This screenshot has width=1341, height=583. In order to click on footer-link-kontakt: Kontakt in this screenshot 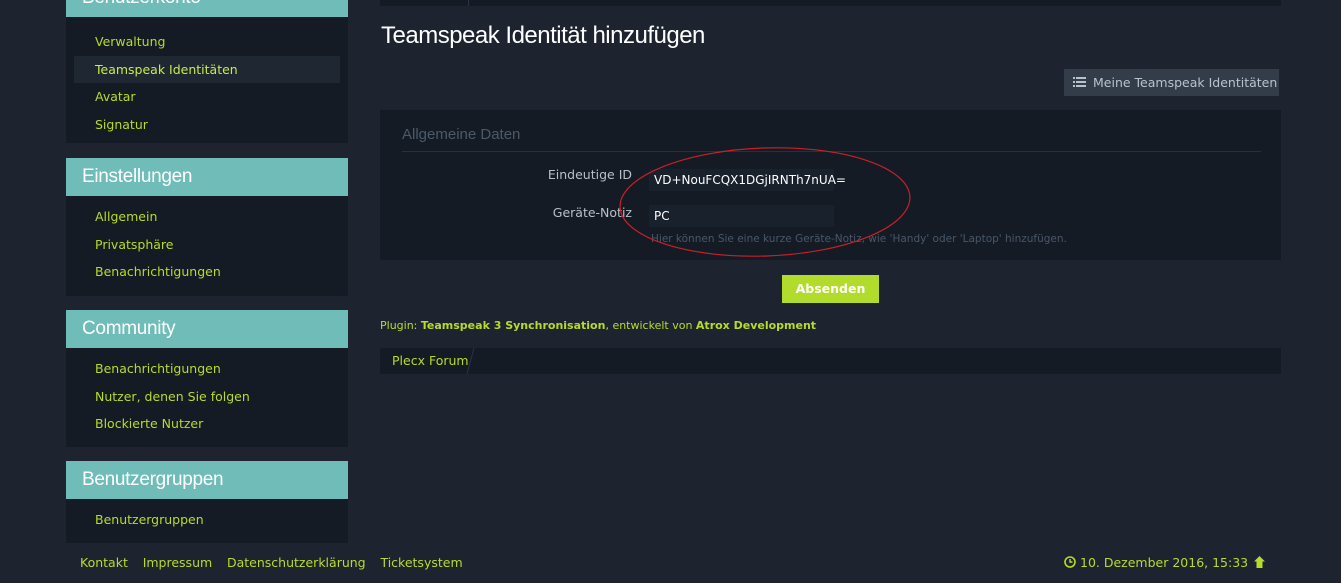, I will do `click(104, 562)`.